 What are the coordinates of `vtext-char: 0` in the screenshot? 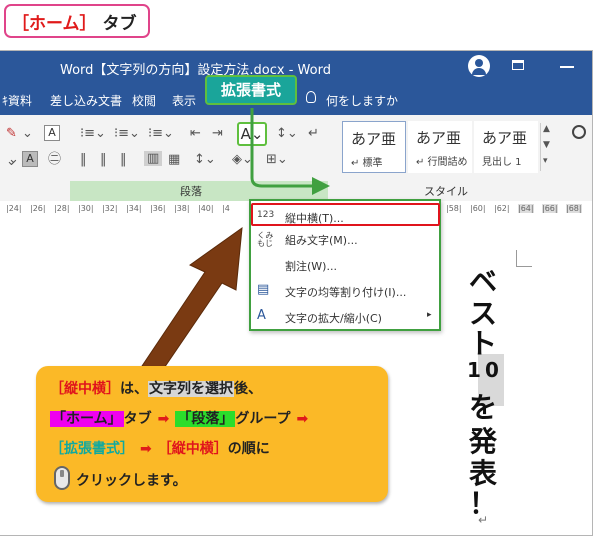 It's located at (492, 370).